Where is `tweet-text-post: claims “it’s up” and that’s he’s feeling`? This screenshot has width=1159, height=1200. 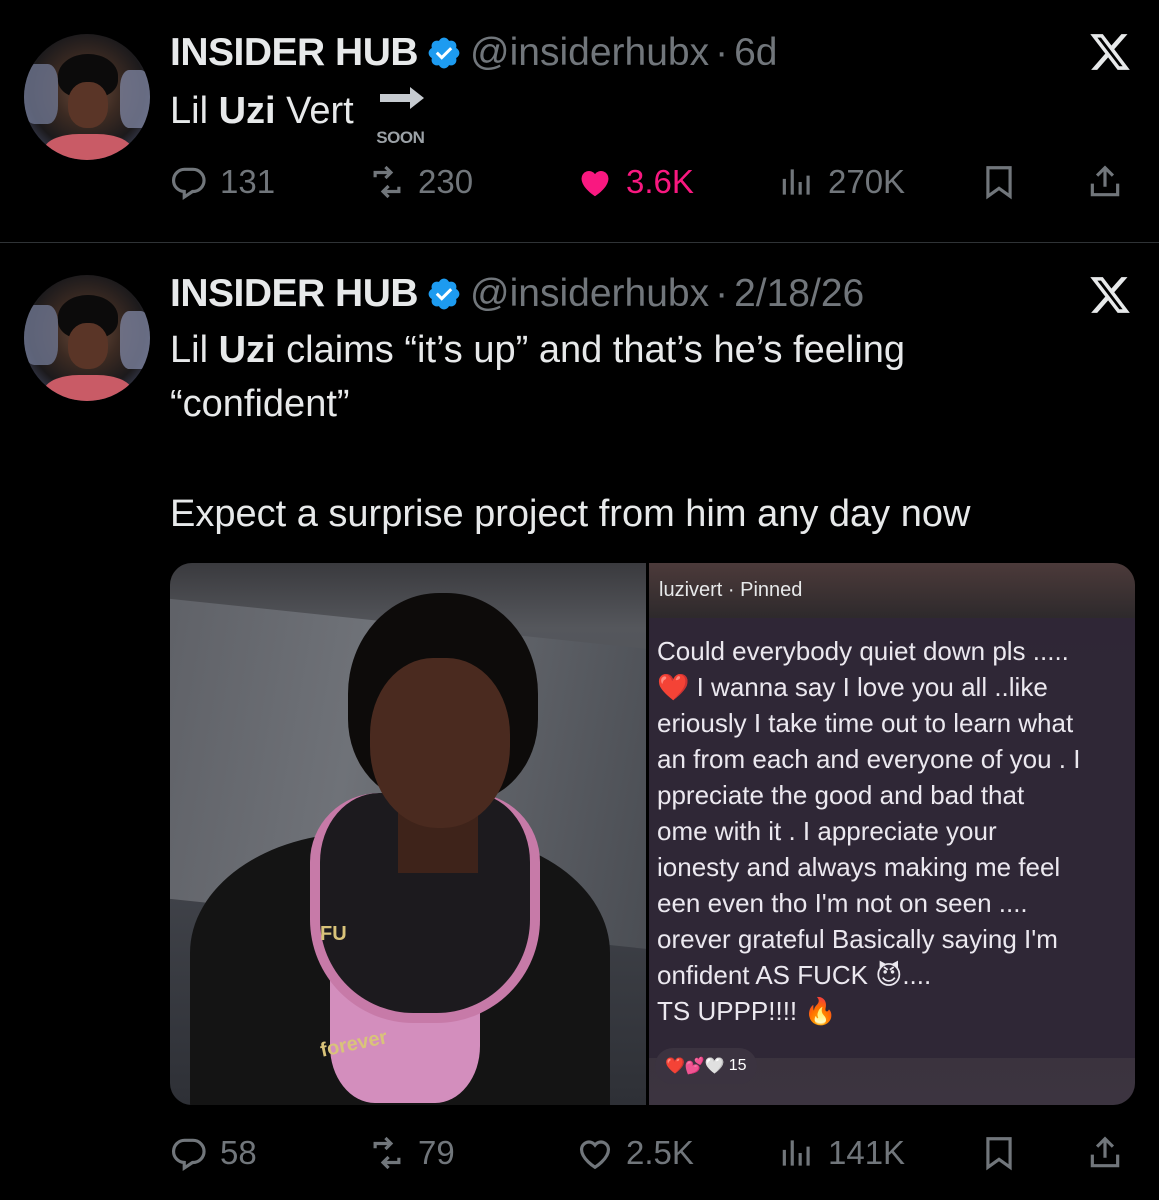
tweet-text-post: claims “it’s up” and that’s he’s feeling is located at coordinates (590, 350).